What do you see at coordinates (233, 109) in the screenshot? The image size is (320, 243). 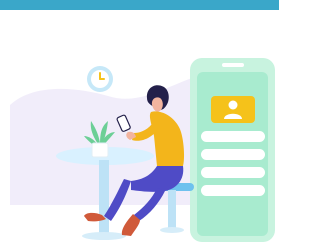 I see `profile-card` at bounding box center [233, 109].